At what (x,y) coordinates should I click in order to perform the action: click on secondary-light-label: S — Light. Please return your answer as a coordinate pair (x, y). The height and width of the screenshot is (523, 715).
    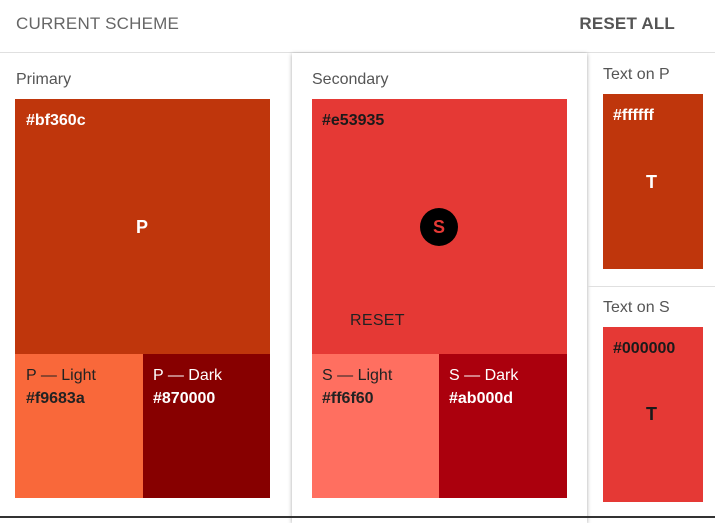
    Looking at the image, I should click on (357, 375).